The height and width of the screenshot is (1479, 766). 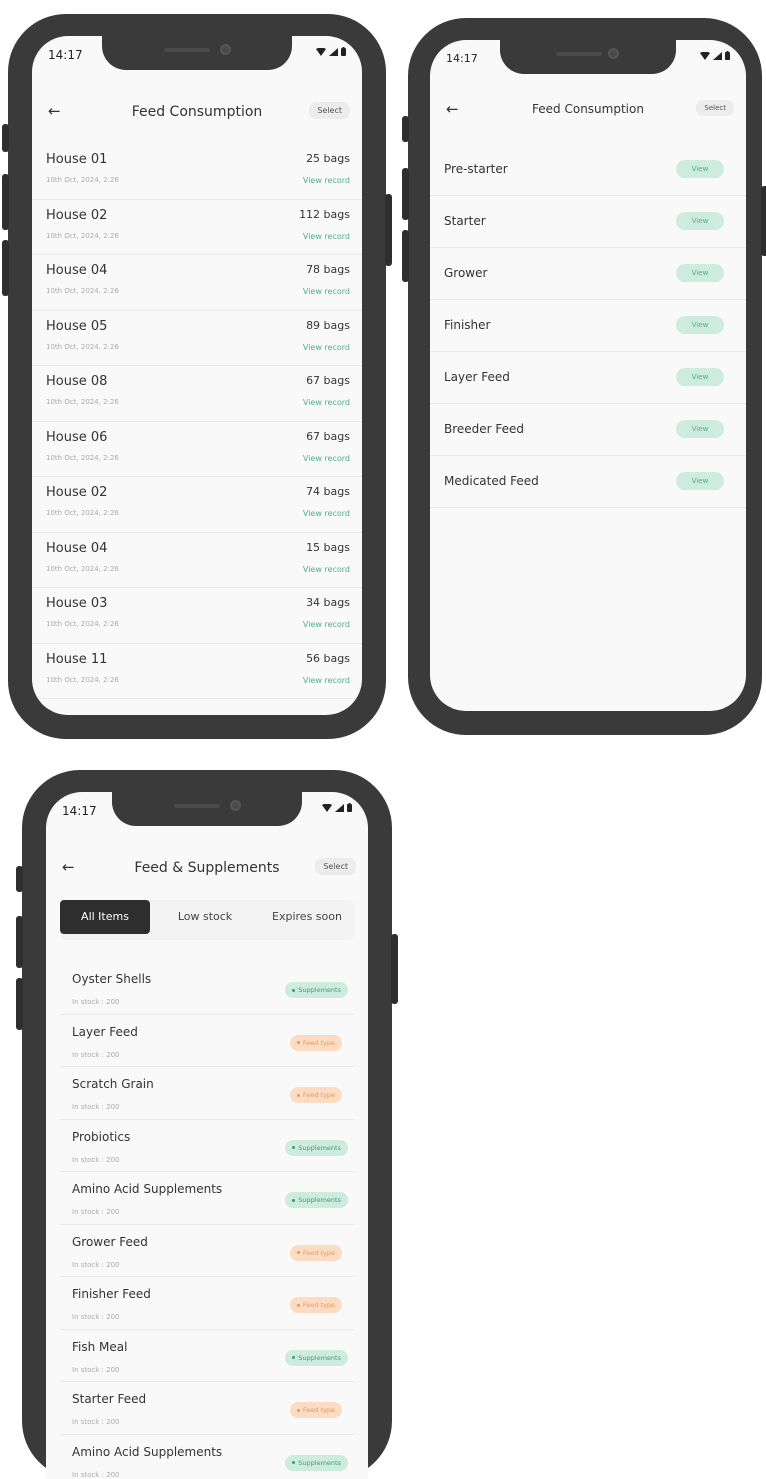 What do you see at coordinates (207, 1251) in the screenshot?
I see `list-item: Grower Feed In stock : 200 Feed type` at bounding box center [207, 1251].